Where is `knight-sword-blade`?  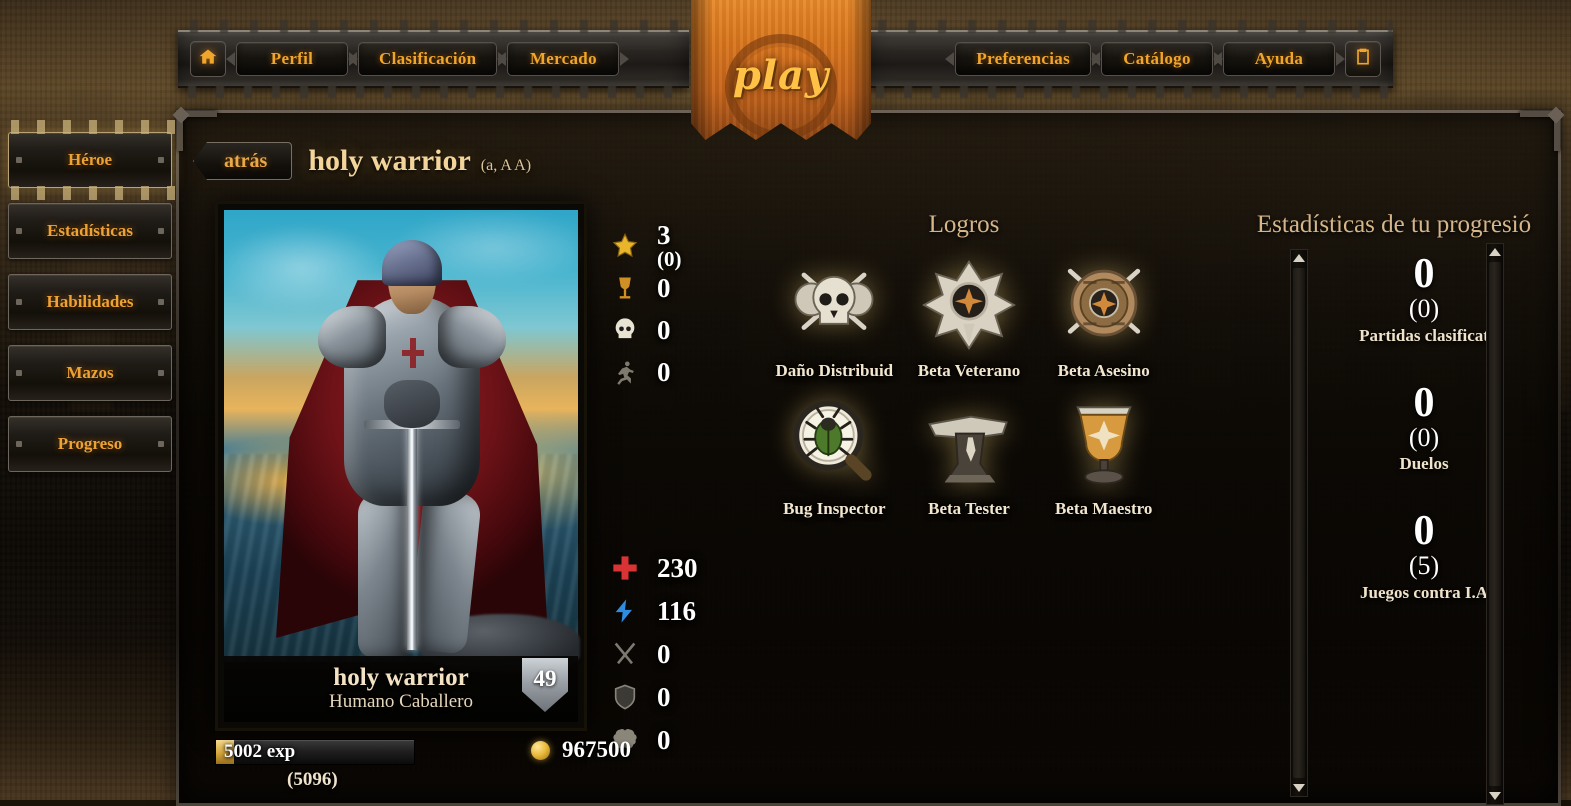
knight-sword-blade is located at coordinates (412, 536).